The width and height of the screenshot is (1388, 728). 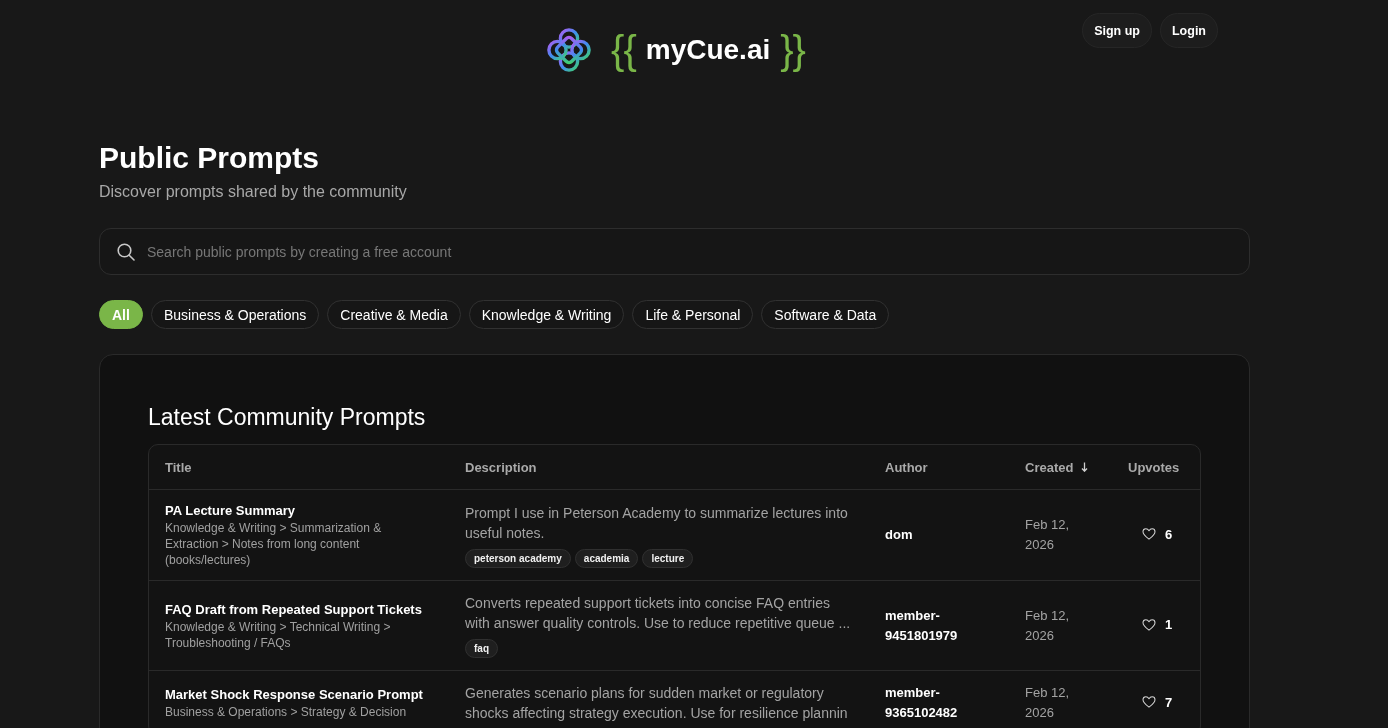 What do you see at coordinates (253, 192) in the screenshot?
I see `page-subtitle: Discover prompts shared by the community` at bounding box center [253, 192].